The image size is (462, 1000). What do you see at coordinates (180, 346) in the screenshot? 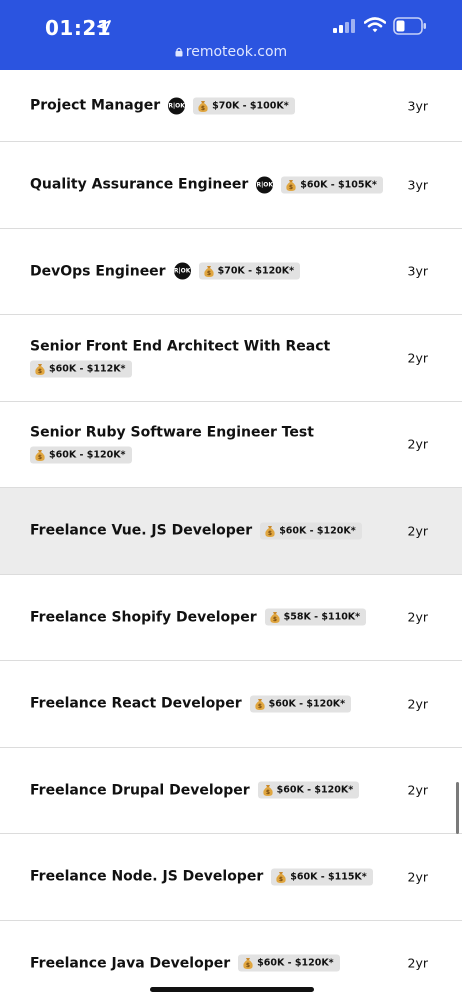
I see `job-title: Senior Front End Architect With React` at bounding box center [180, 346].